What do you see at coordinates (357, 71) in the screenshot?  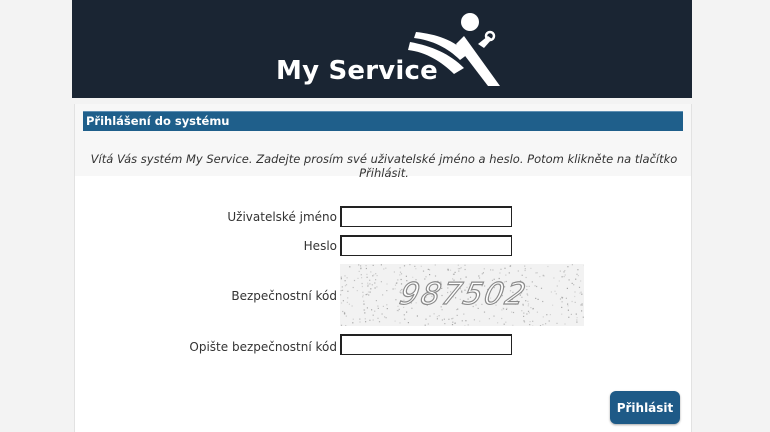 I see `brand-name: My Service` at bounding box center [357, 71].